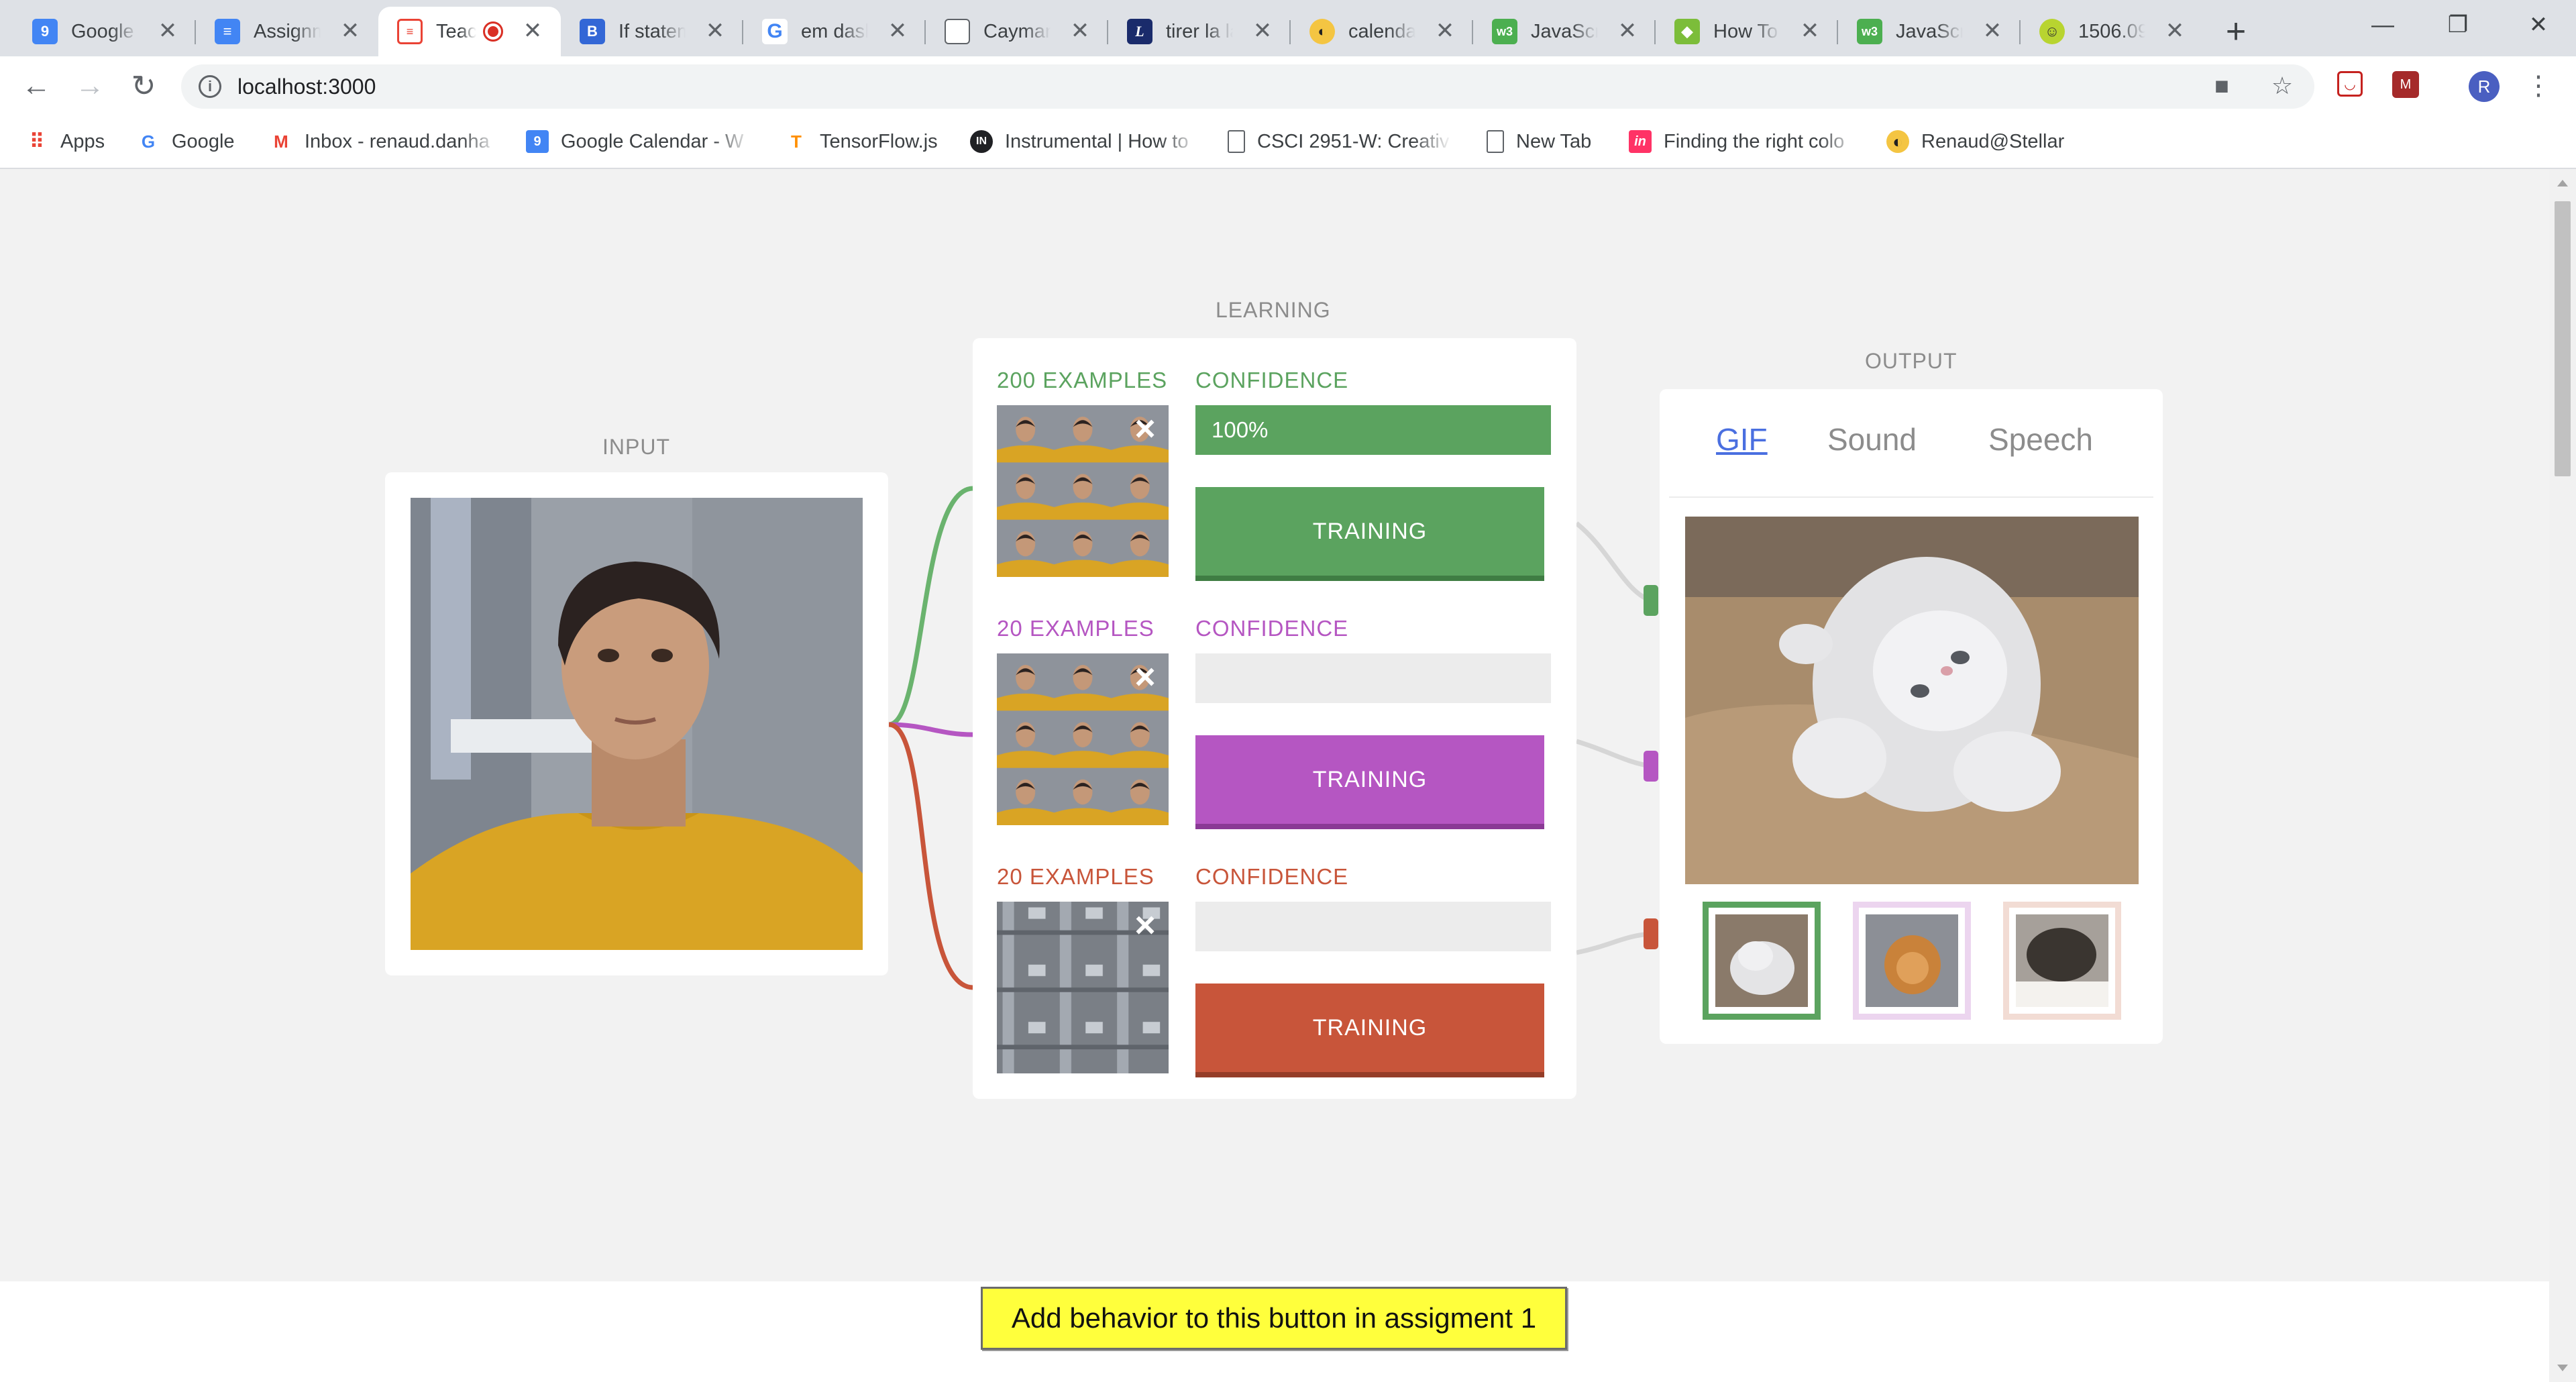 Image resolution: width=2576 pixels, height=1382 pixels. What do you see at coordinates (2040, 439) in the screenshot?
I see `tab-speech: Speech` at bounding box center [2040, 439].